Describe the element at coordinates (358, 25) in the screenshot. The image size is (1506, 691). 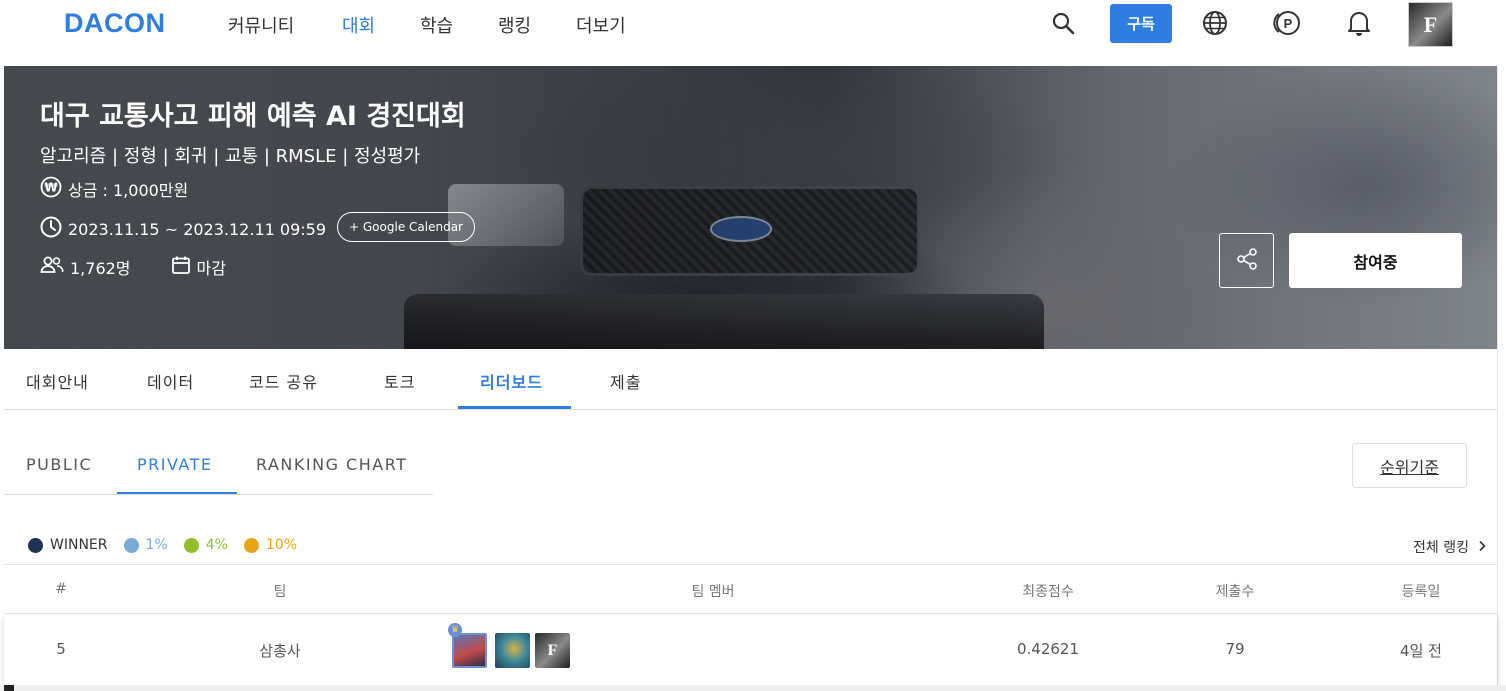
I see `nav-item-competition: 대회` at that location.